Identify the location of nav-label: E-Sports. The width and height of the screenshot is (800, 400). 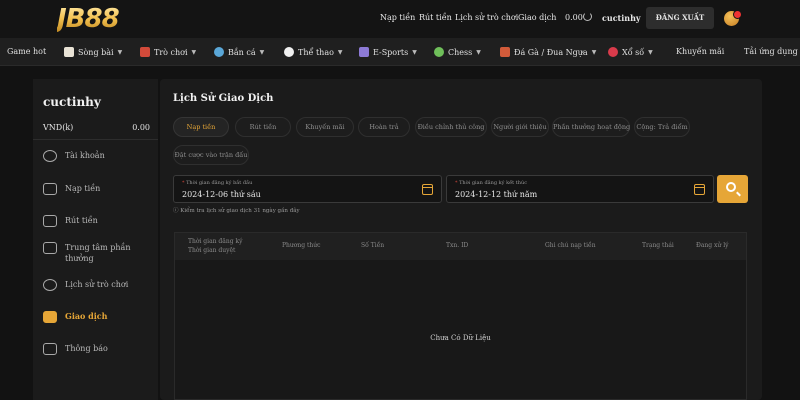
(391, 52).